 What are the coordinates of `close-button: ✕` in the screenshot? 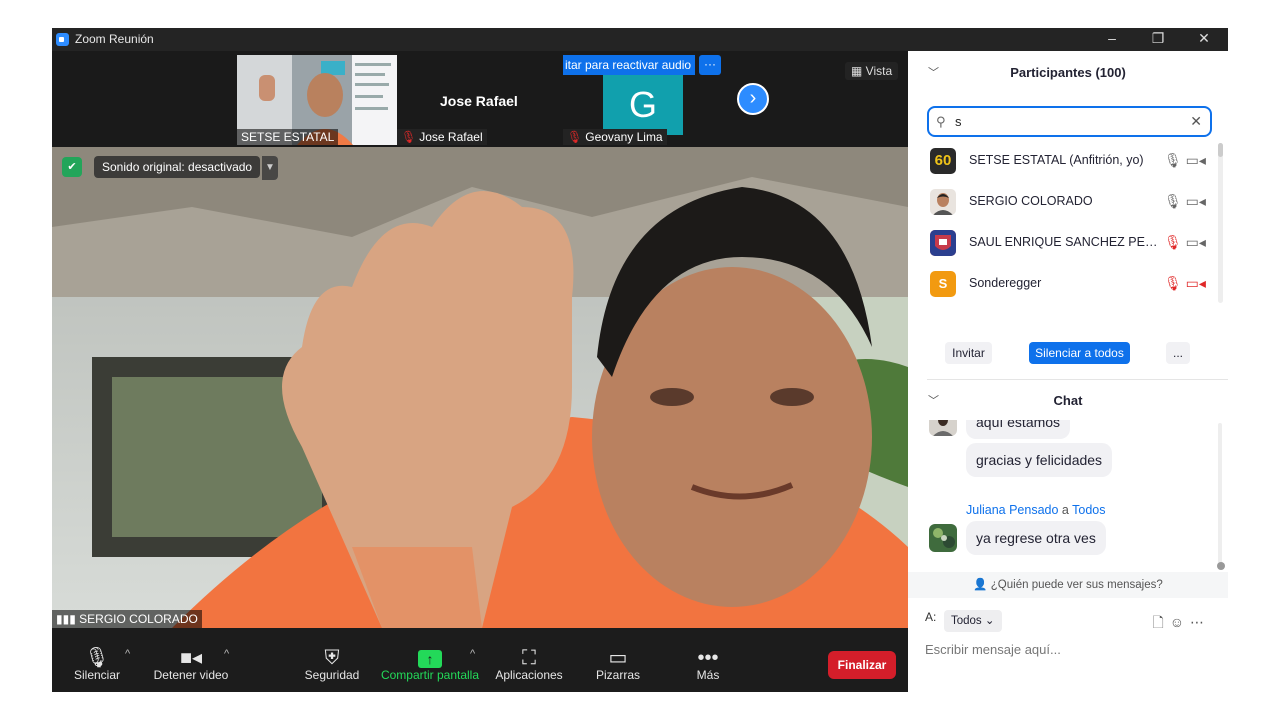 It's located at (1204, 39).